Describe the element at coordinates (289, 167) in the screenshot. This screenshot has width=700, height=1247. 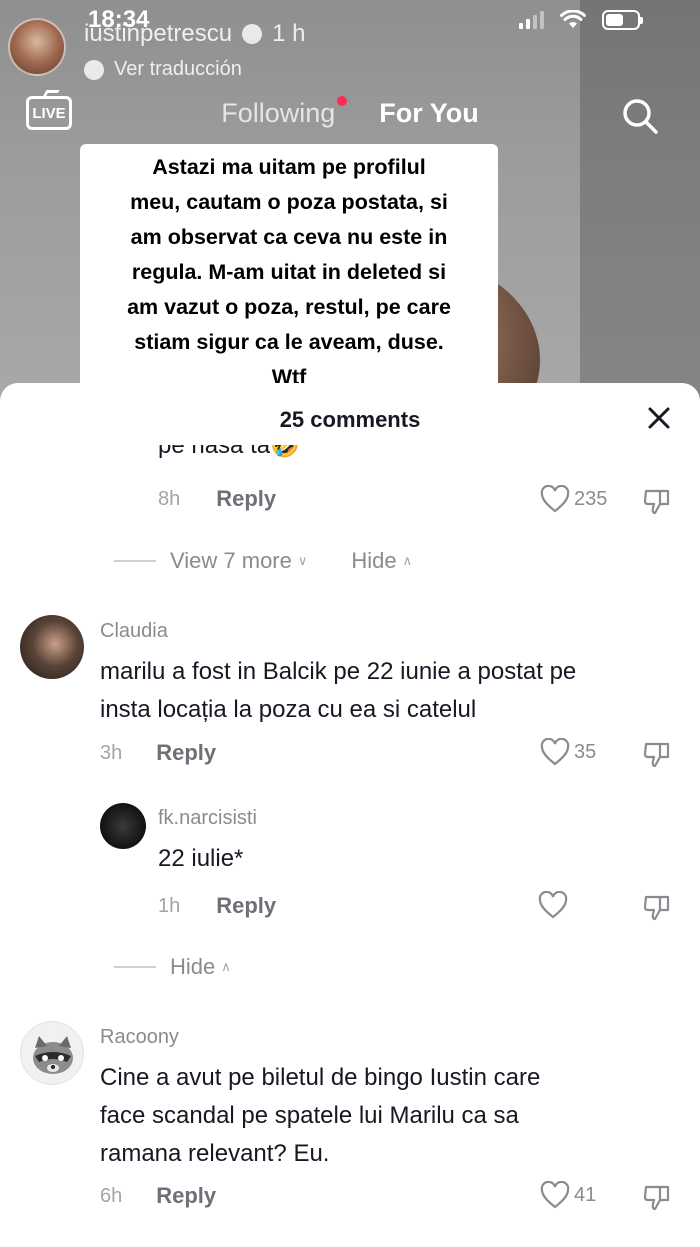
I see `caption-line: Astazi ma uitam pe profilul` at that location.